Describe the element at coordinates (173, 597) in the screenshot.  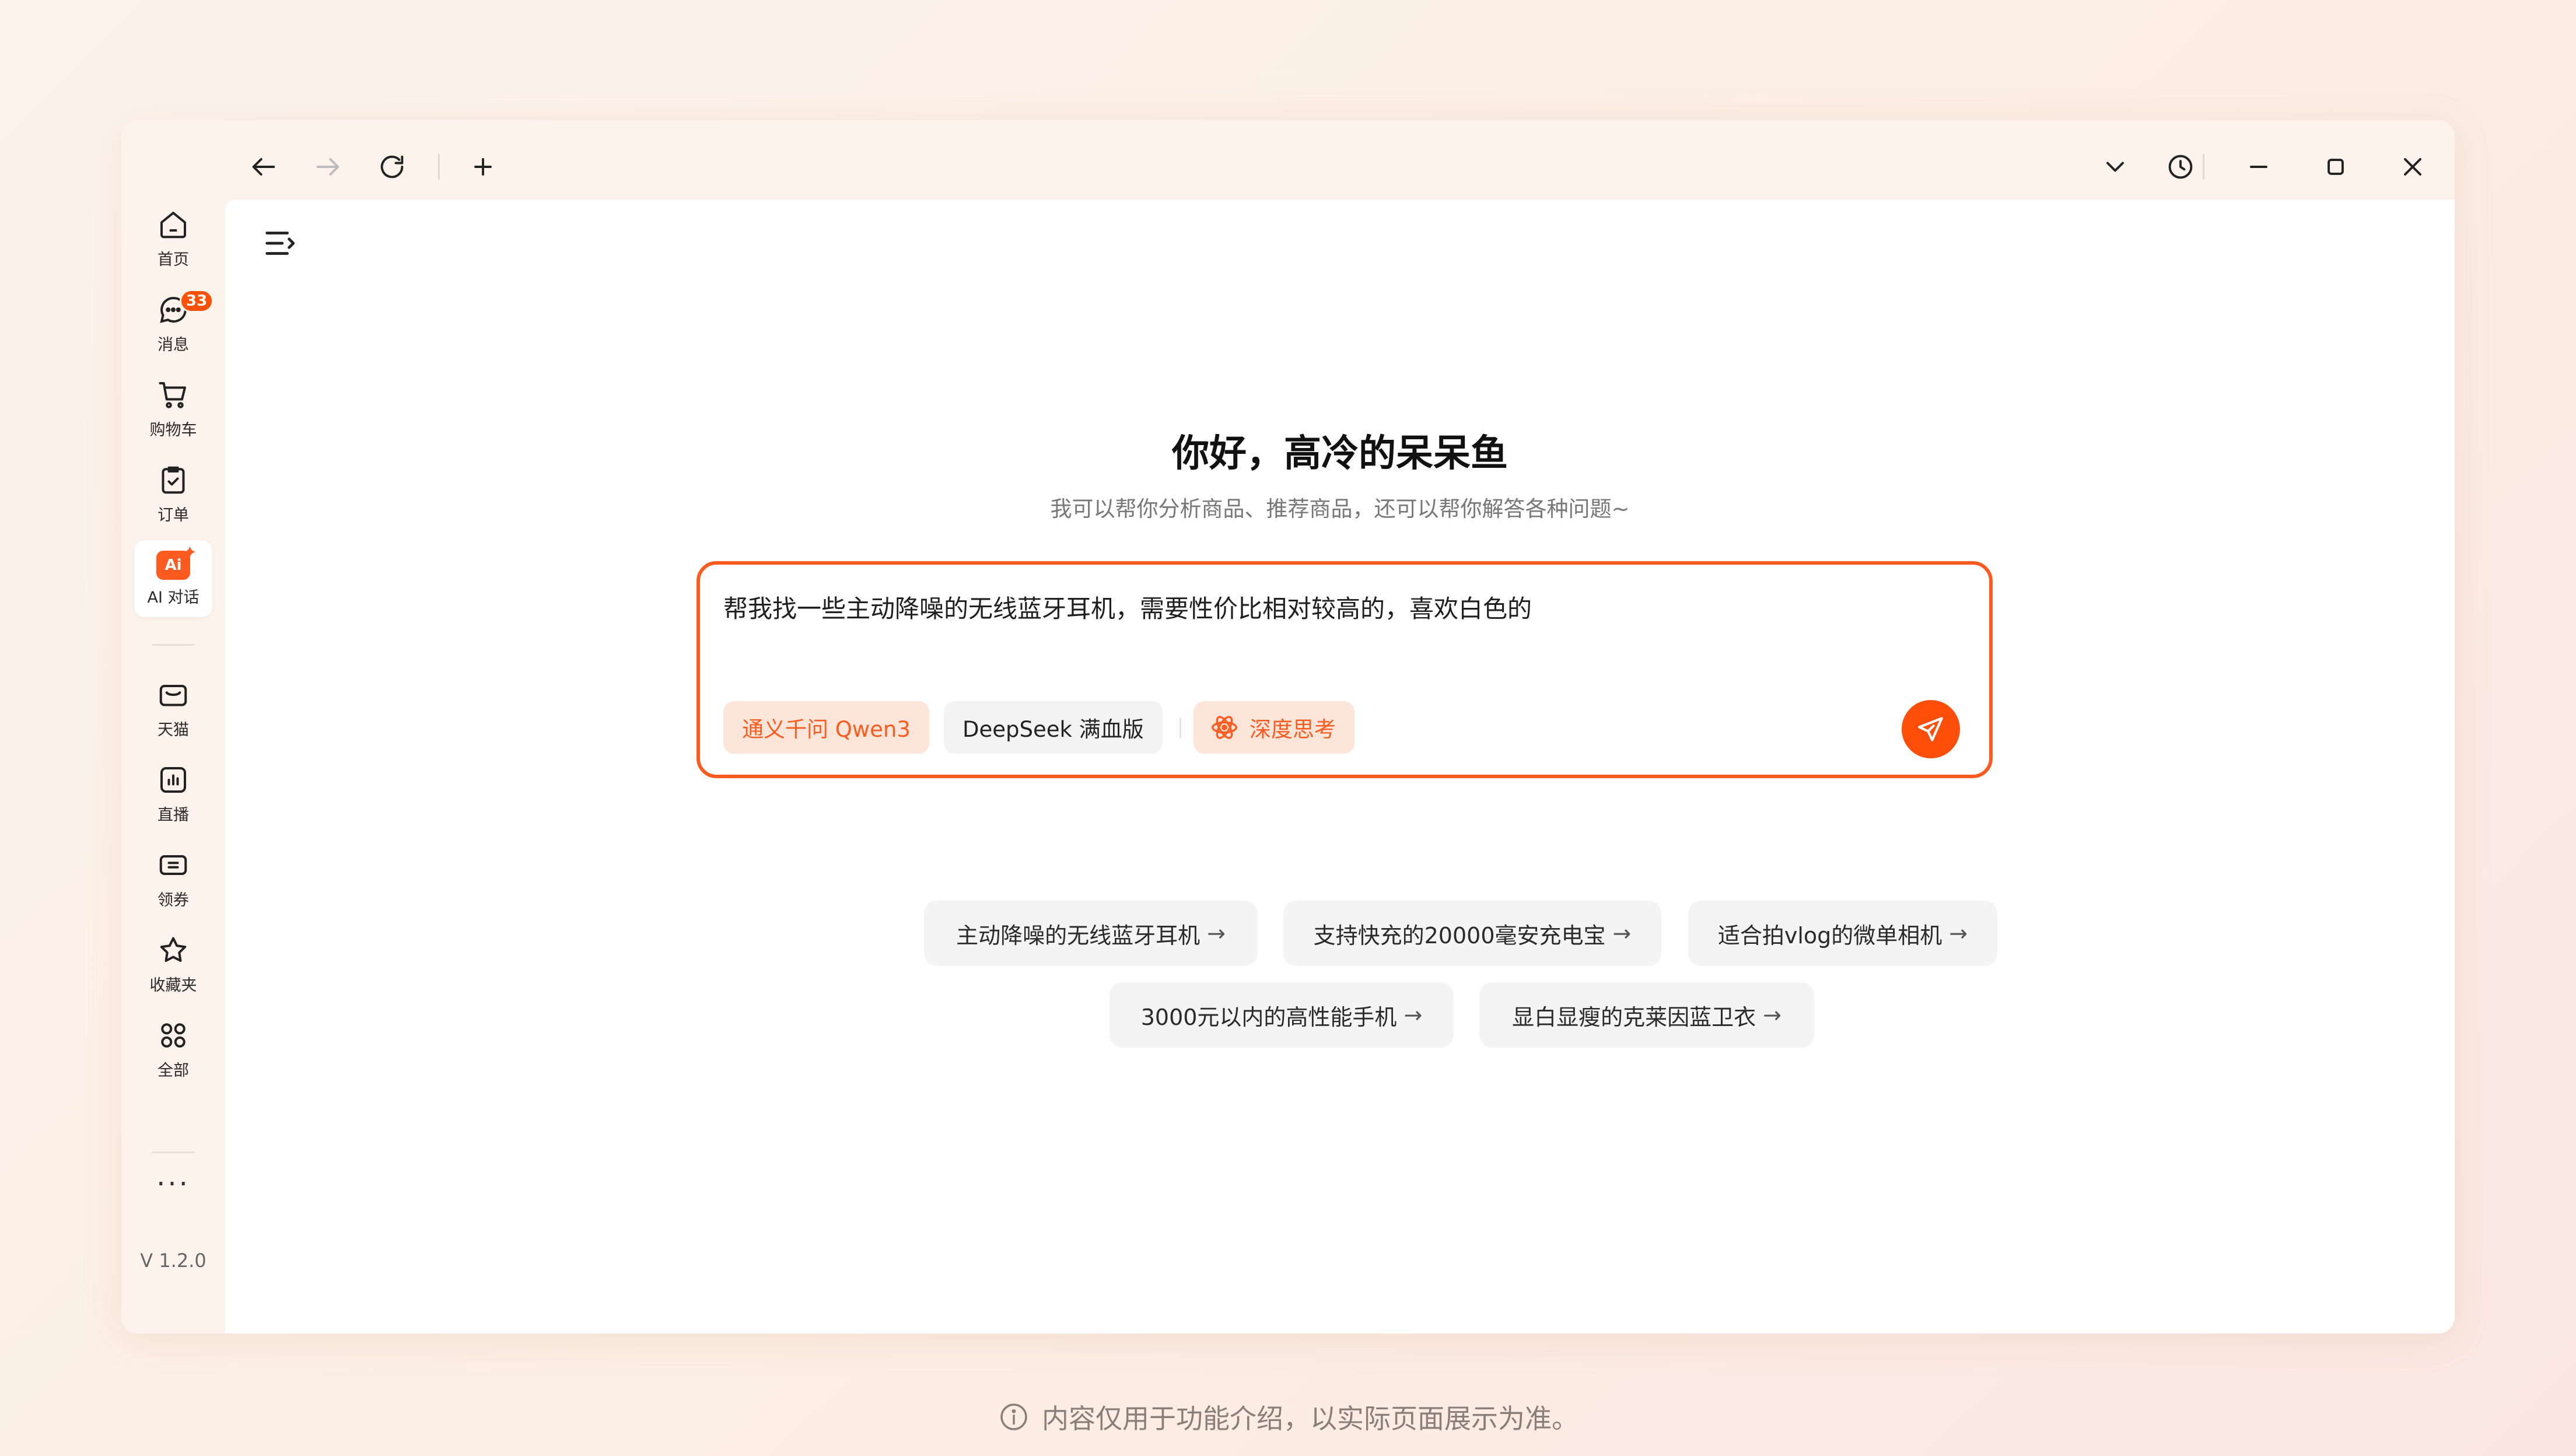
I see `sidebar-item-label: AI 对话` at that location.